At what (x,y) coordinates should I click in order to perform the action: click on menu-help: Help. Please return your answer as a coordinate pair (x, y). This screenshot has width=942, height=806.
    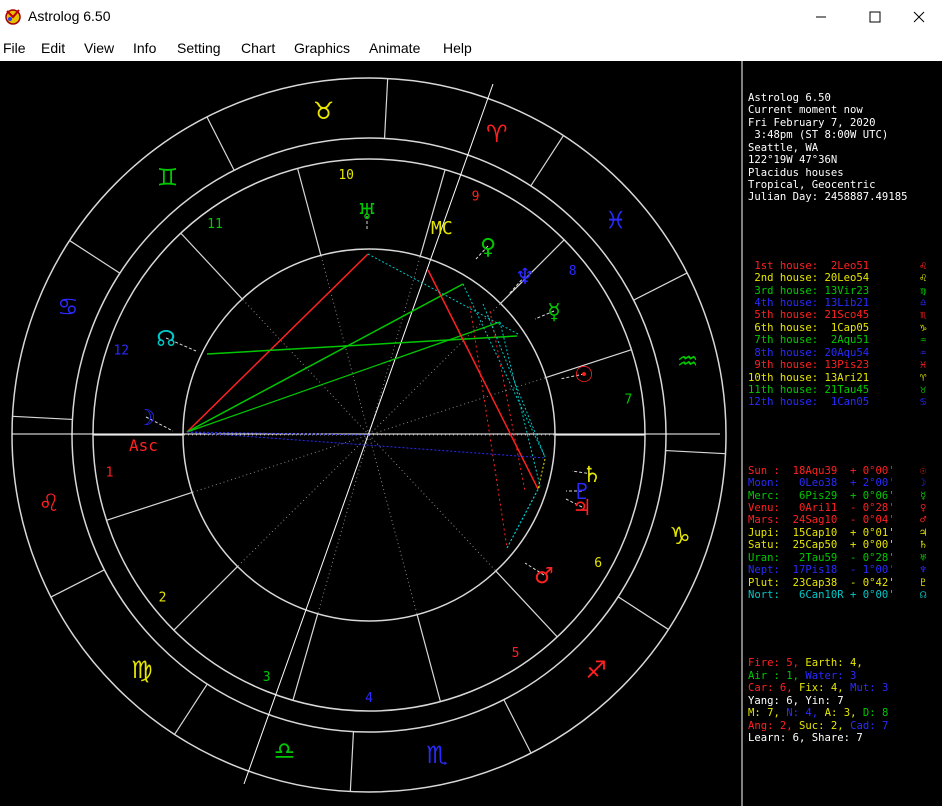
    Looking at the image, I should click on (457, 48).